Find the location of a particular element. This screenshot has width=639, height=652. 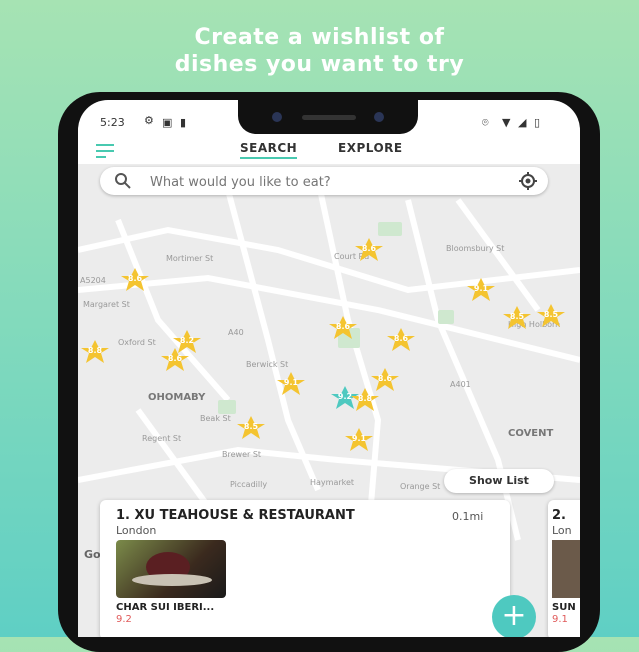

dish-name: SUN is located at coordinates (564, 607).